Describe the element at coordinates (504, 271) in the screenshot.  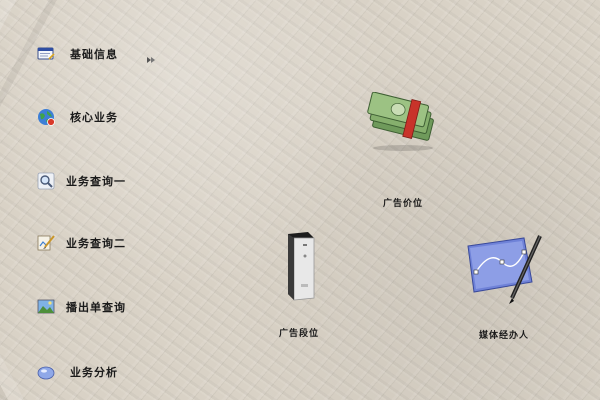
I see `vector-pen-icon` at that location.